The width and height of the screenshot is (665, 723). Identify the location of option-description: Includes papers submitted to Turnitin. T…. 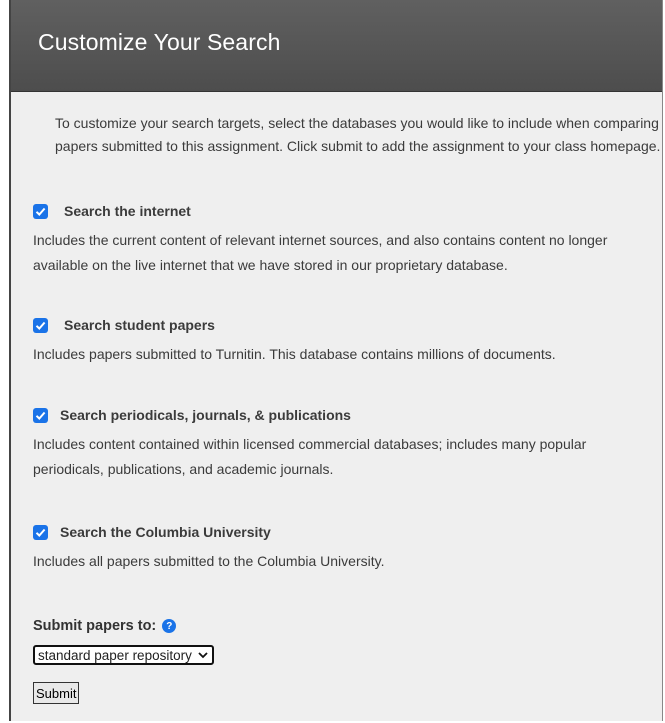
(294, 354).